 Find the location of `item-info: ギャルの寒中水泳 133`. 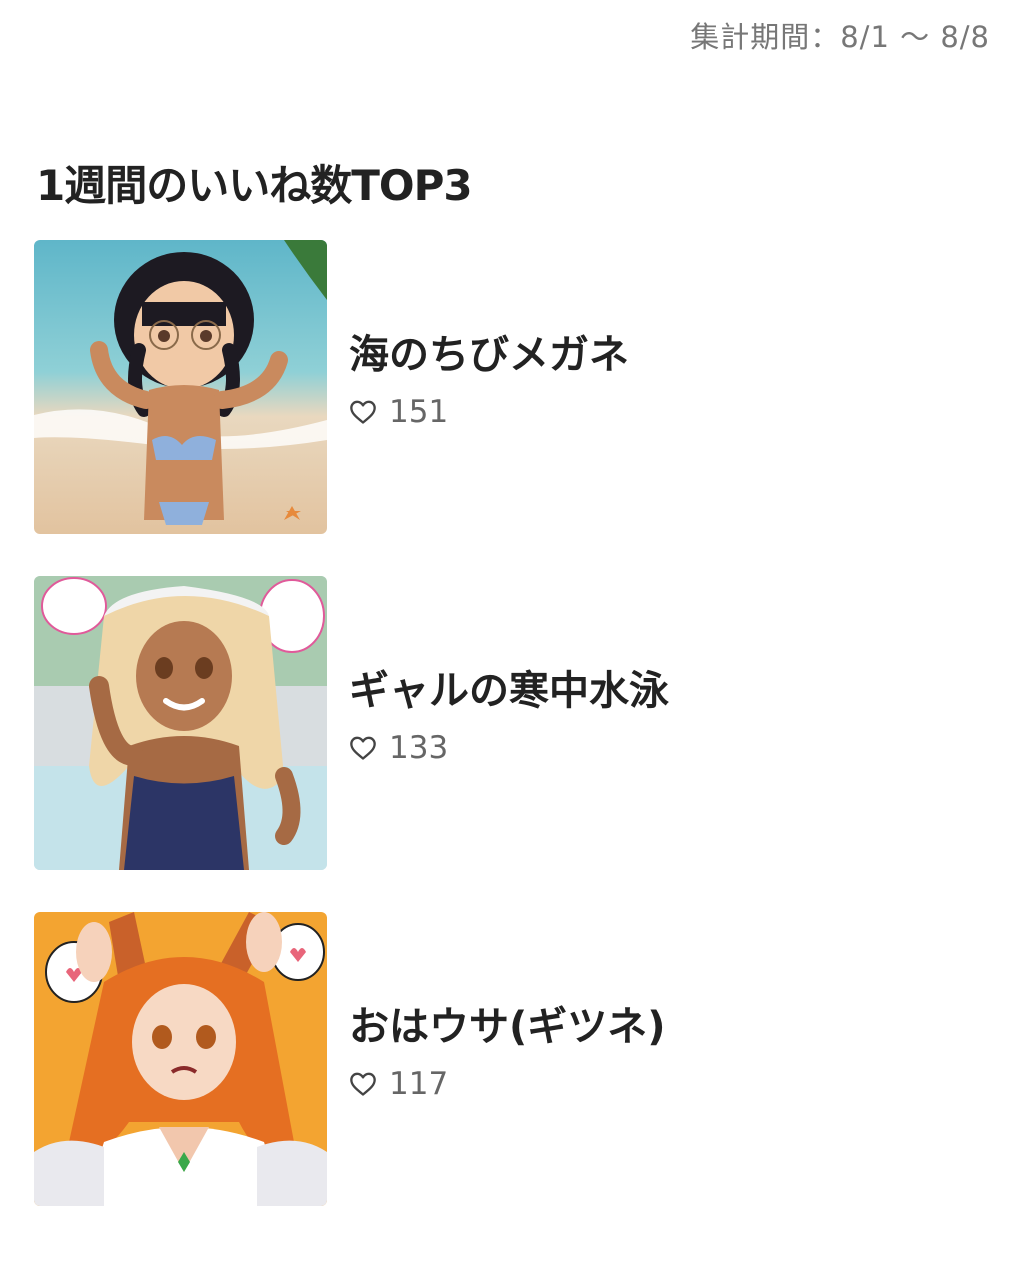

item-info: ギャルの寒中水泳 133 is located at coordinates (509, 712).